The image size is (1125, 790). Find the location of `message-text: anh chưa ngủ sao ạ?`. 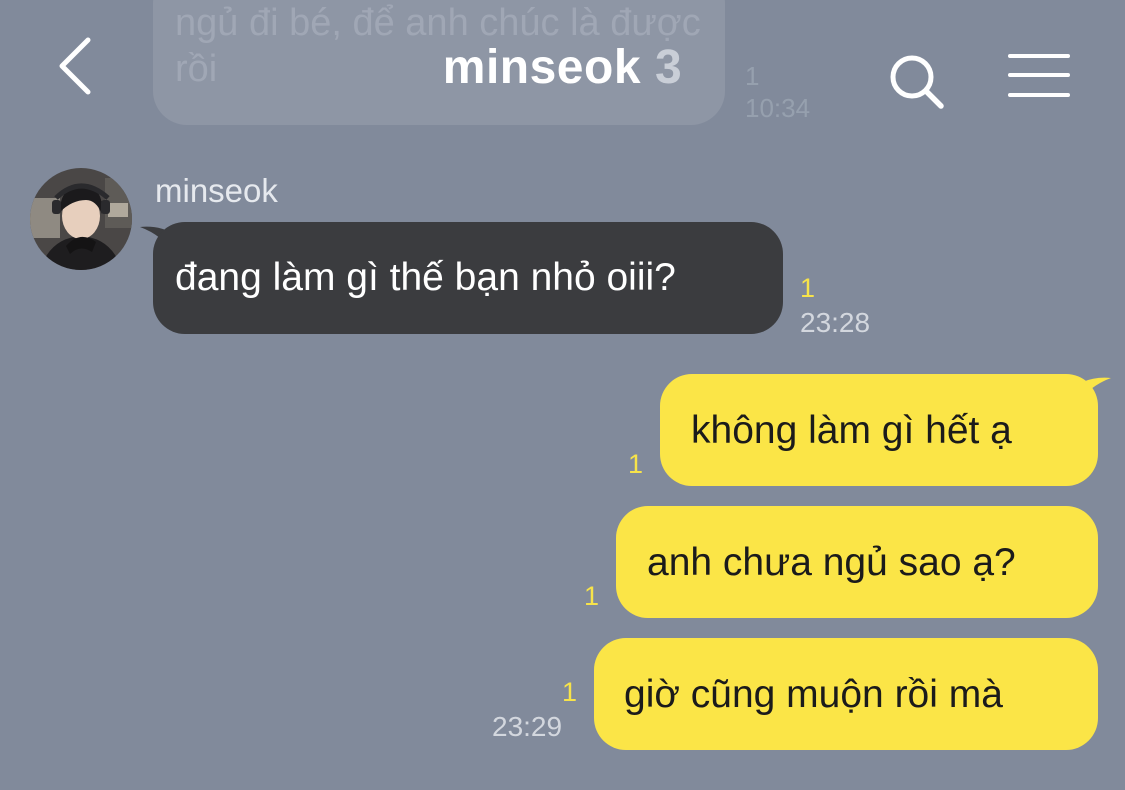

message-text: anh chưa ngủ sao ạ? is located at coordinates (831, 562).